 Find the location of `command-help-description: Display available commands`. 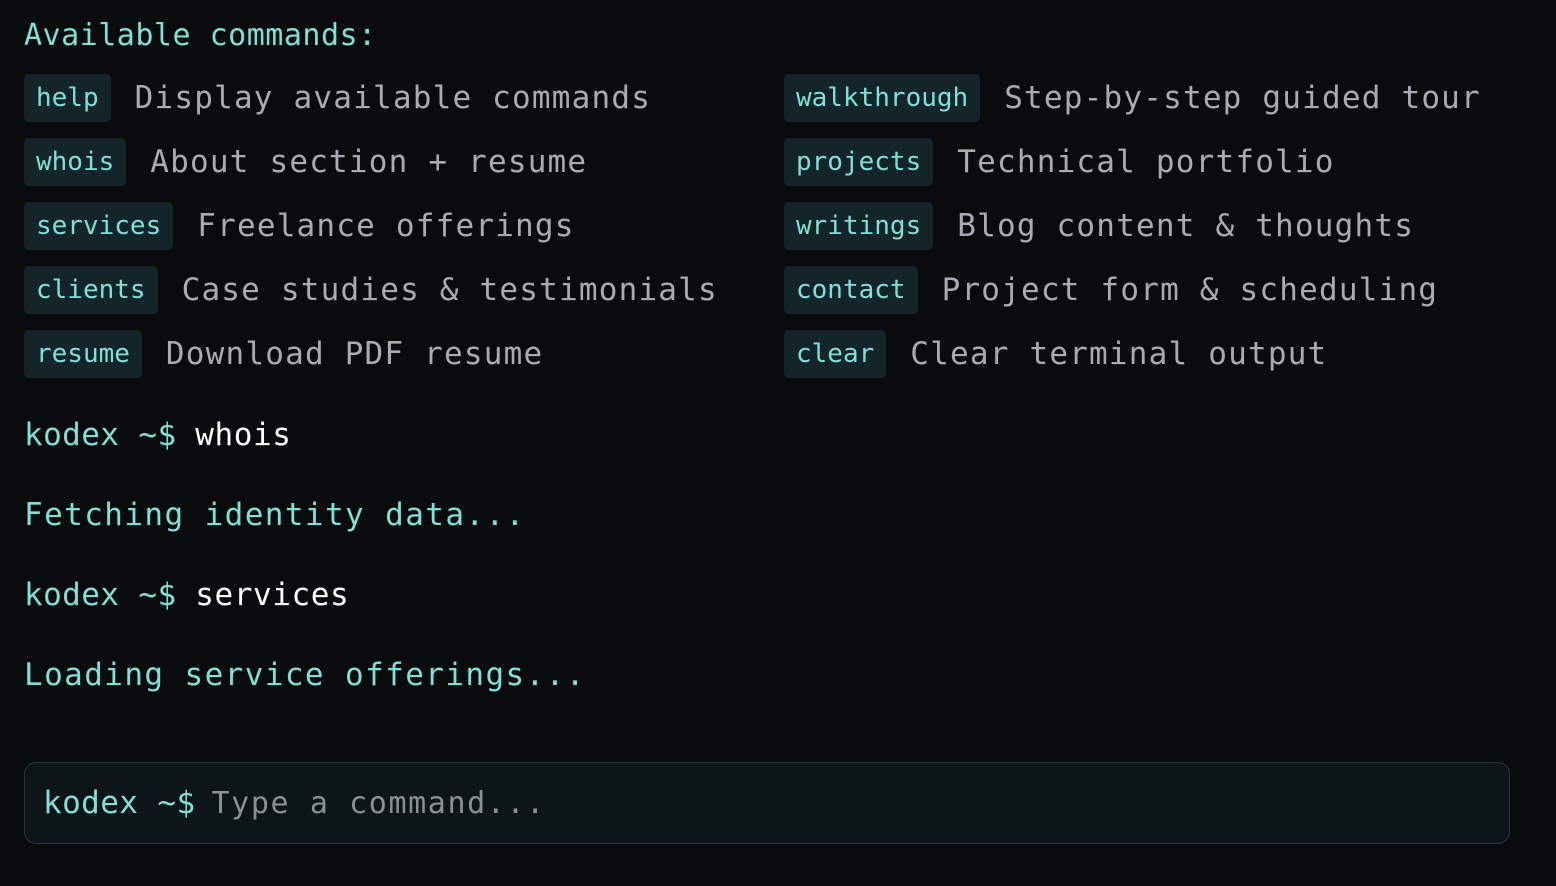

command-help-description: Display available commands is located at coordinates (393, 98).